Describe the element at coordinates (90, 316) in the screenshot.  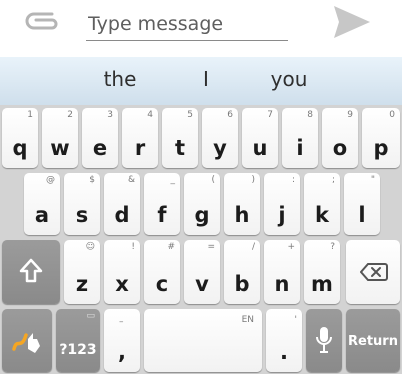
I see `keyboard-icon: ▭` at that location.